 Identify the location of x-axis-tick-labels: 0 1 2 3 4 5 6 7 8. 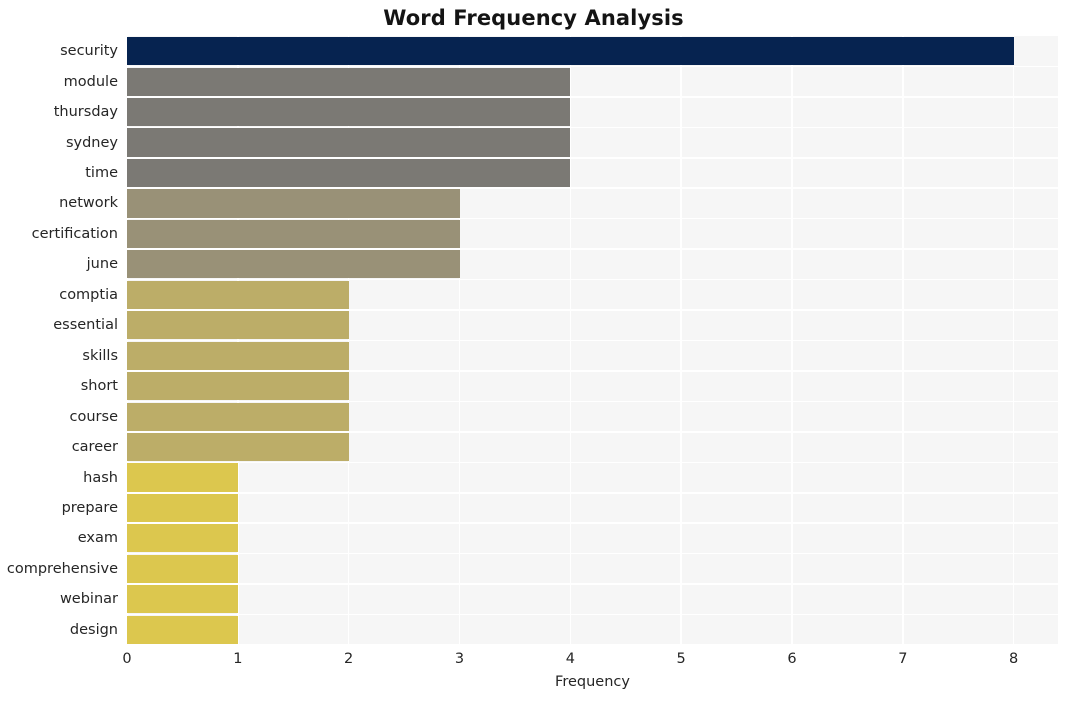
(533, 662).